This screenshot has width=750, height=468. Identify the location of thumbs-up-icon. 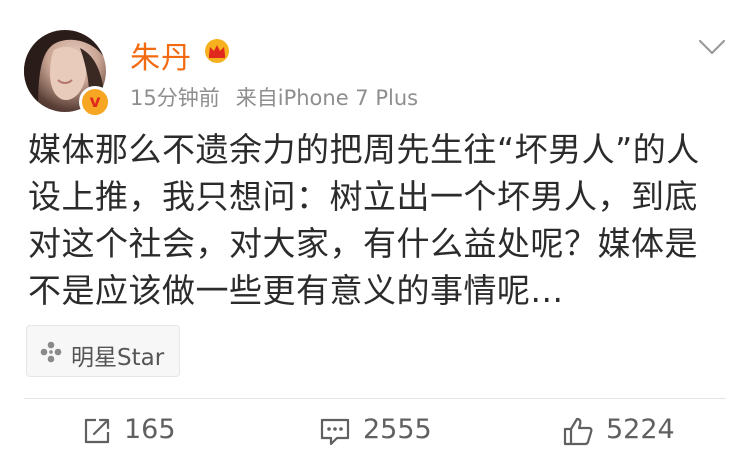
(578, 431).